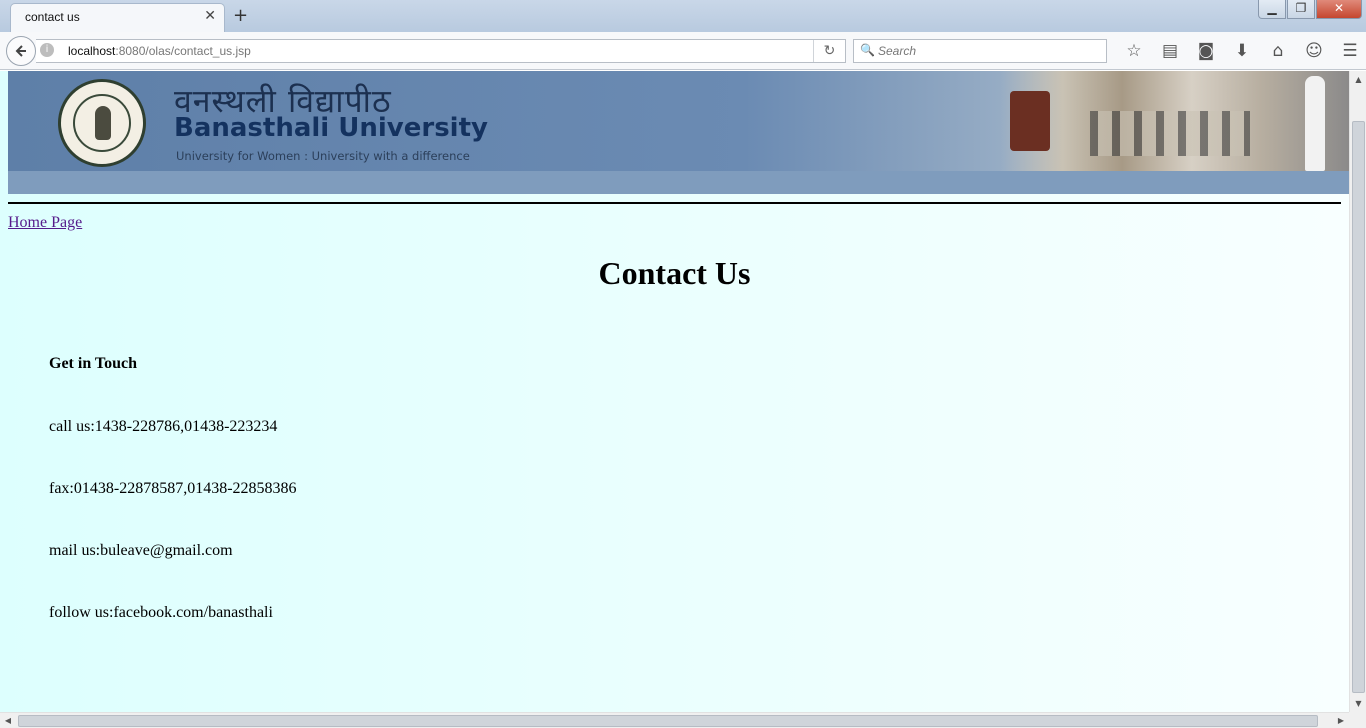 Image resolution: width=1366 pixels, height=728 pixels. What do you see at coordinates (1341, 720) in the screenshot?
I see `scroll-right-icon: ▶` at bounding box center [1341, 720].